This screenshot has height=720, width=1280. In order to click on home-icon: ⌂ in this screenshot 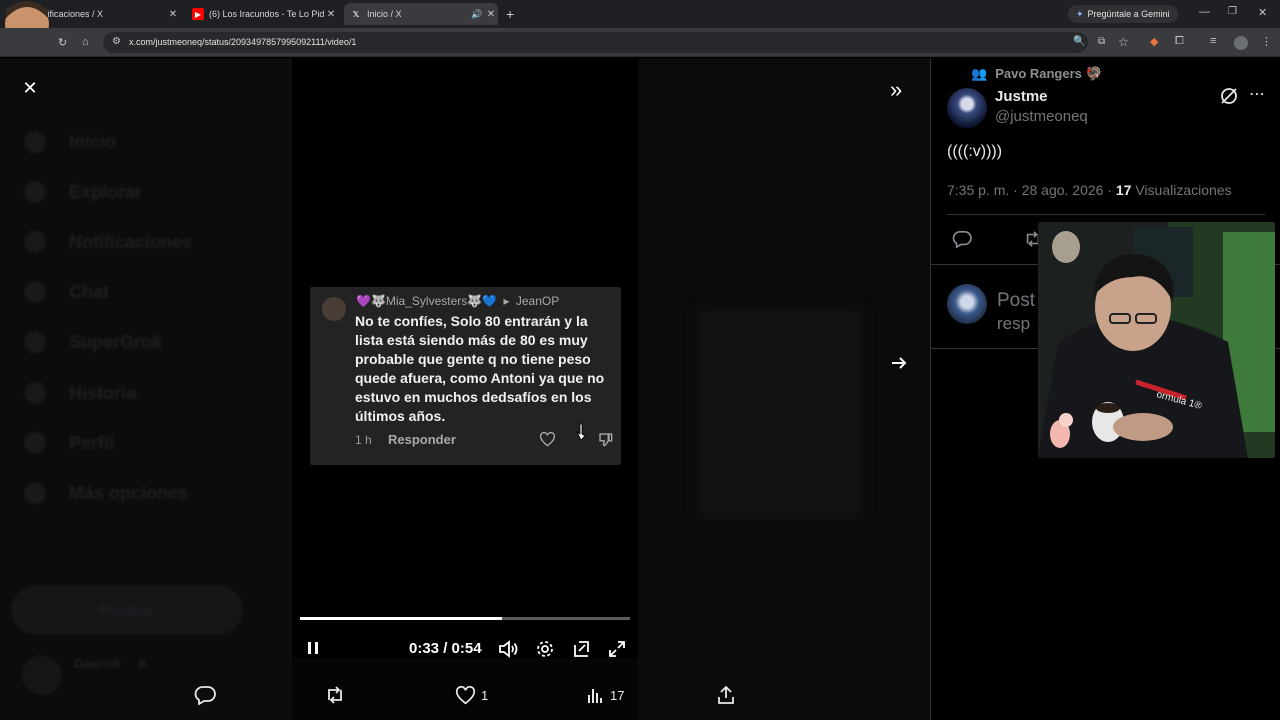, I will do `click(85, 42)`.